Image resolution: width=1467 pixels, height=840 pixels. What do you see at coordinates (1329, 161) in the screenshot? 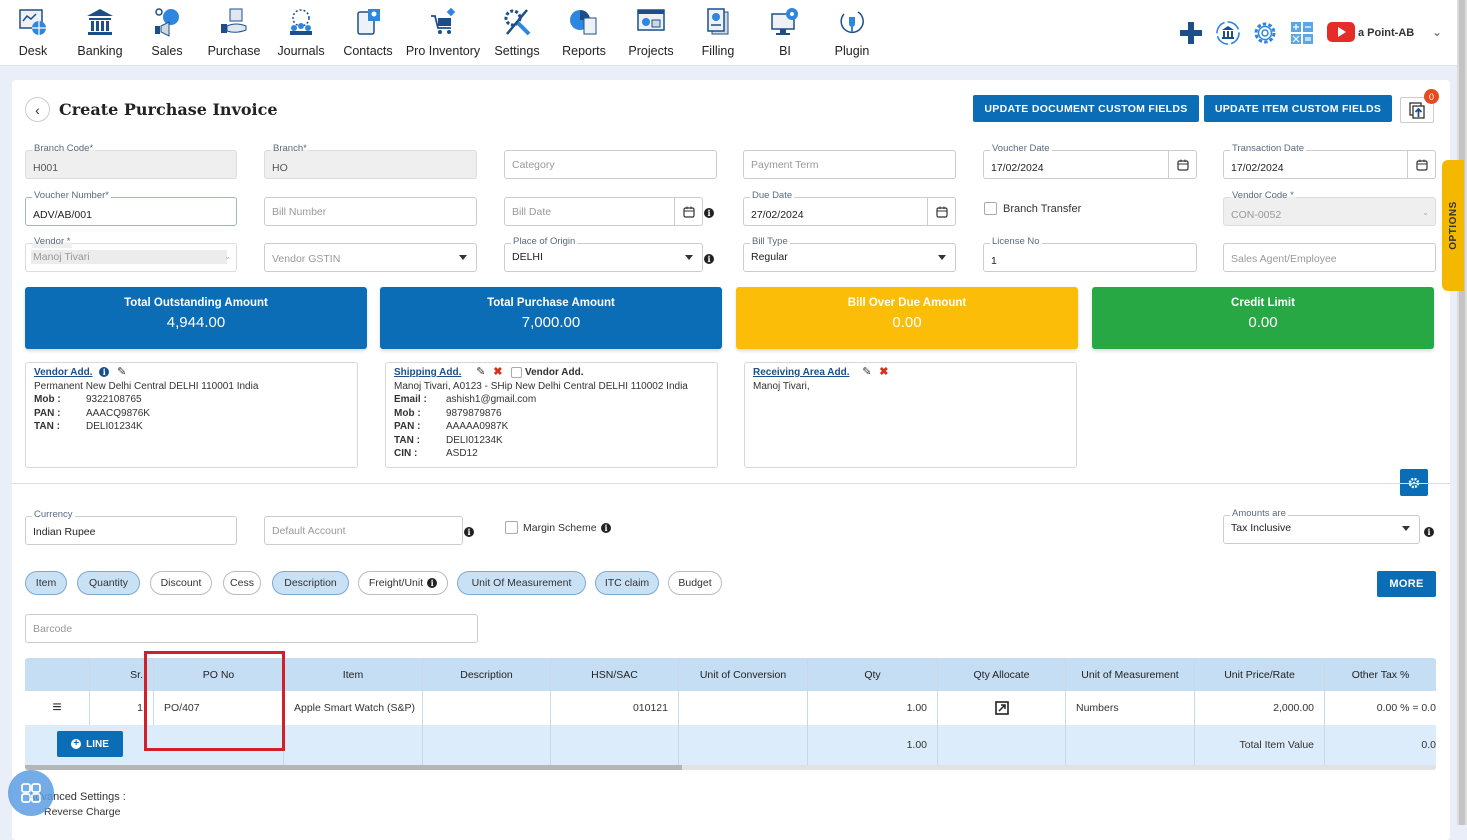
I see `transaction-date-field: Transaction Date 17/02/2024` at bounding box center [1329, 161].